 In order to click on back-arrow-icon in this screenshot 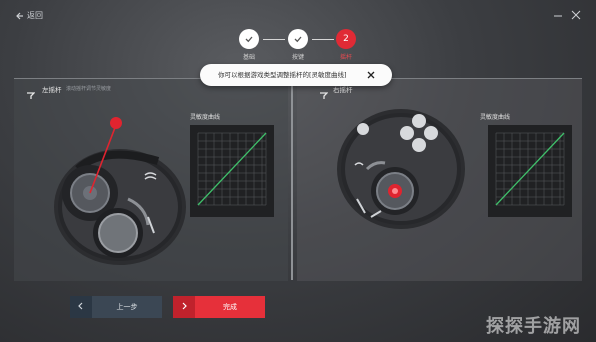, I will do `click(19, 16)`.